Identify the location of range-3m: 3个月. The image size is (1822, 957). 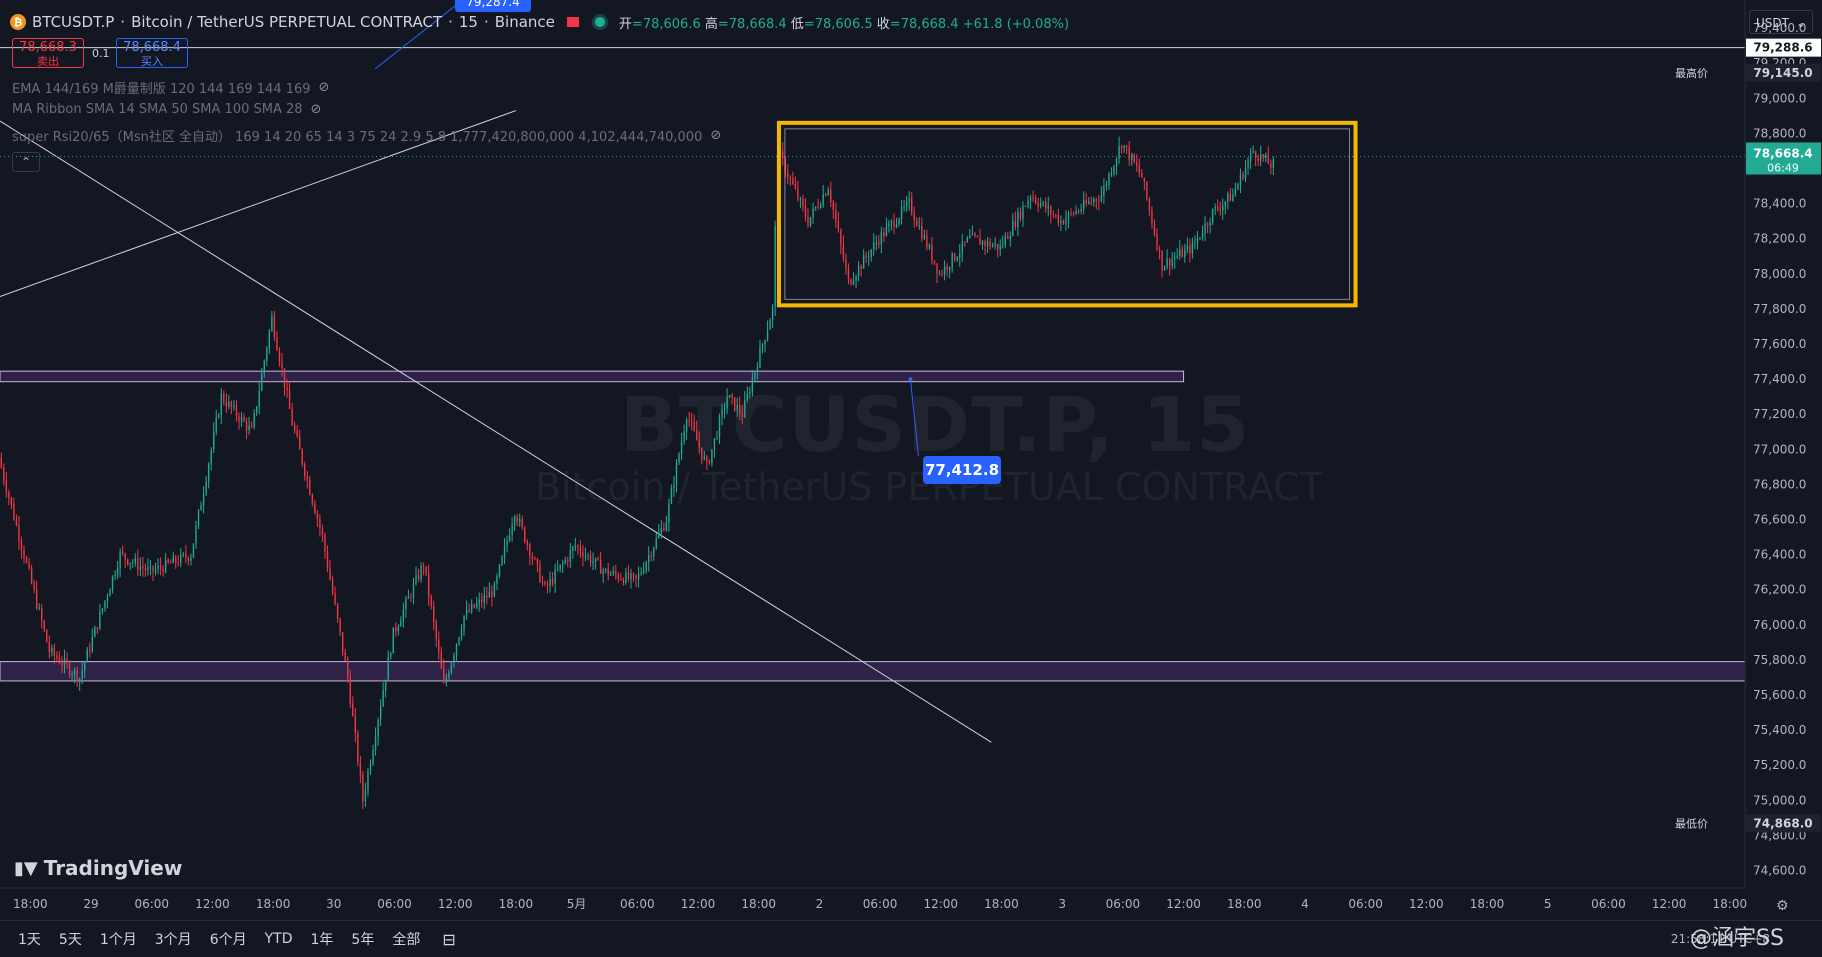
(173, 939).